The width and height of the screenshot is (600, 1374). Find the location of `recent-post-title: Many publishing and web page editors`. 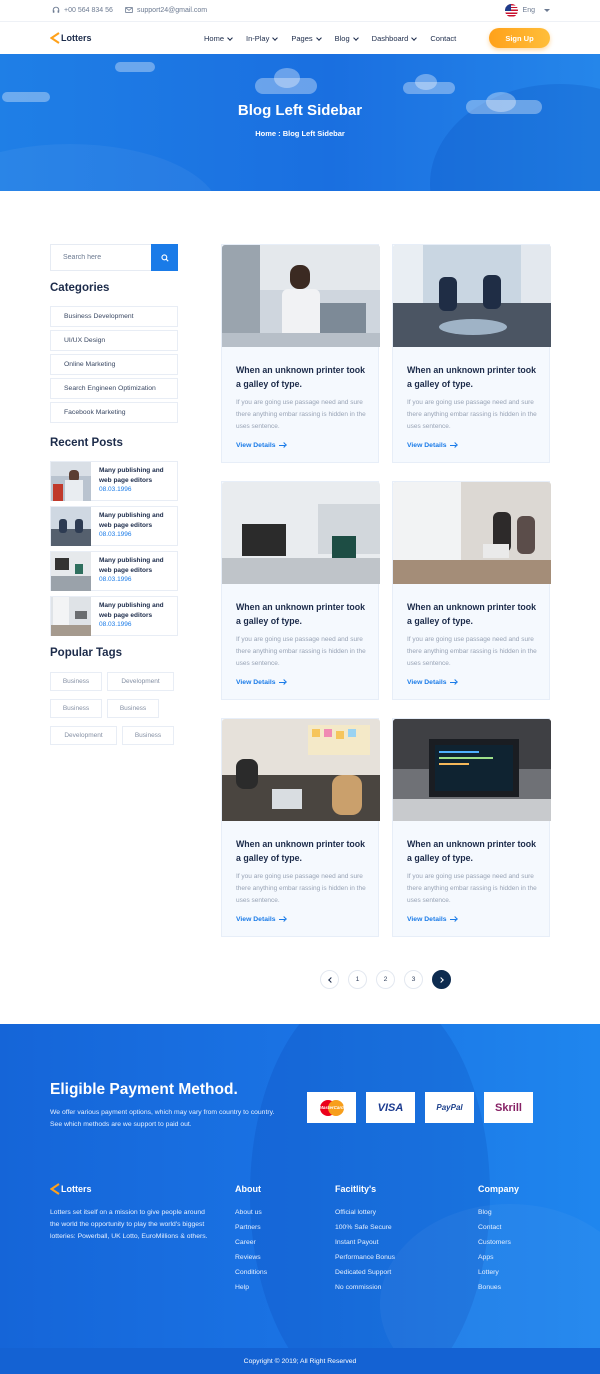

recent-post-title: Many publishing and web page editors is located at coordinates (131, 565).